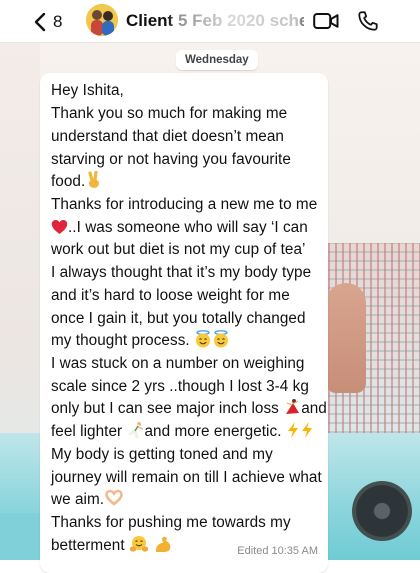  Describe the element at coordinates (87, 500) in the screenshot. I see `message-line: we aim.` at that location.